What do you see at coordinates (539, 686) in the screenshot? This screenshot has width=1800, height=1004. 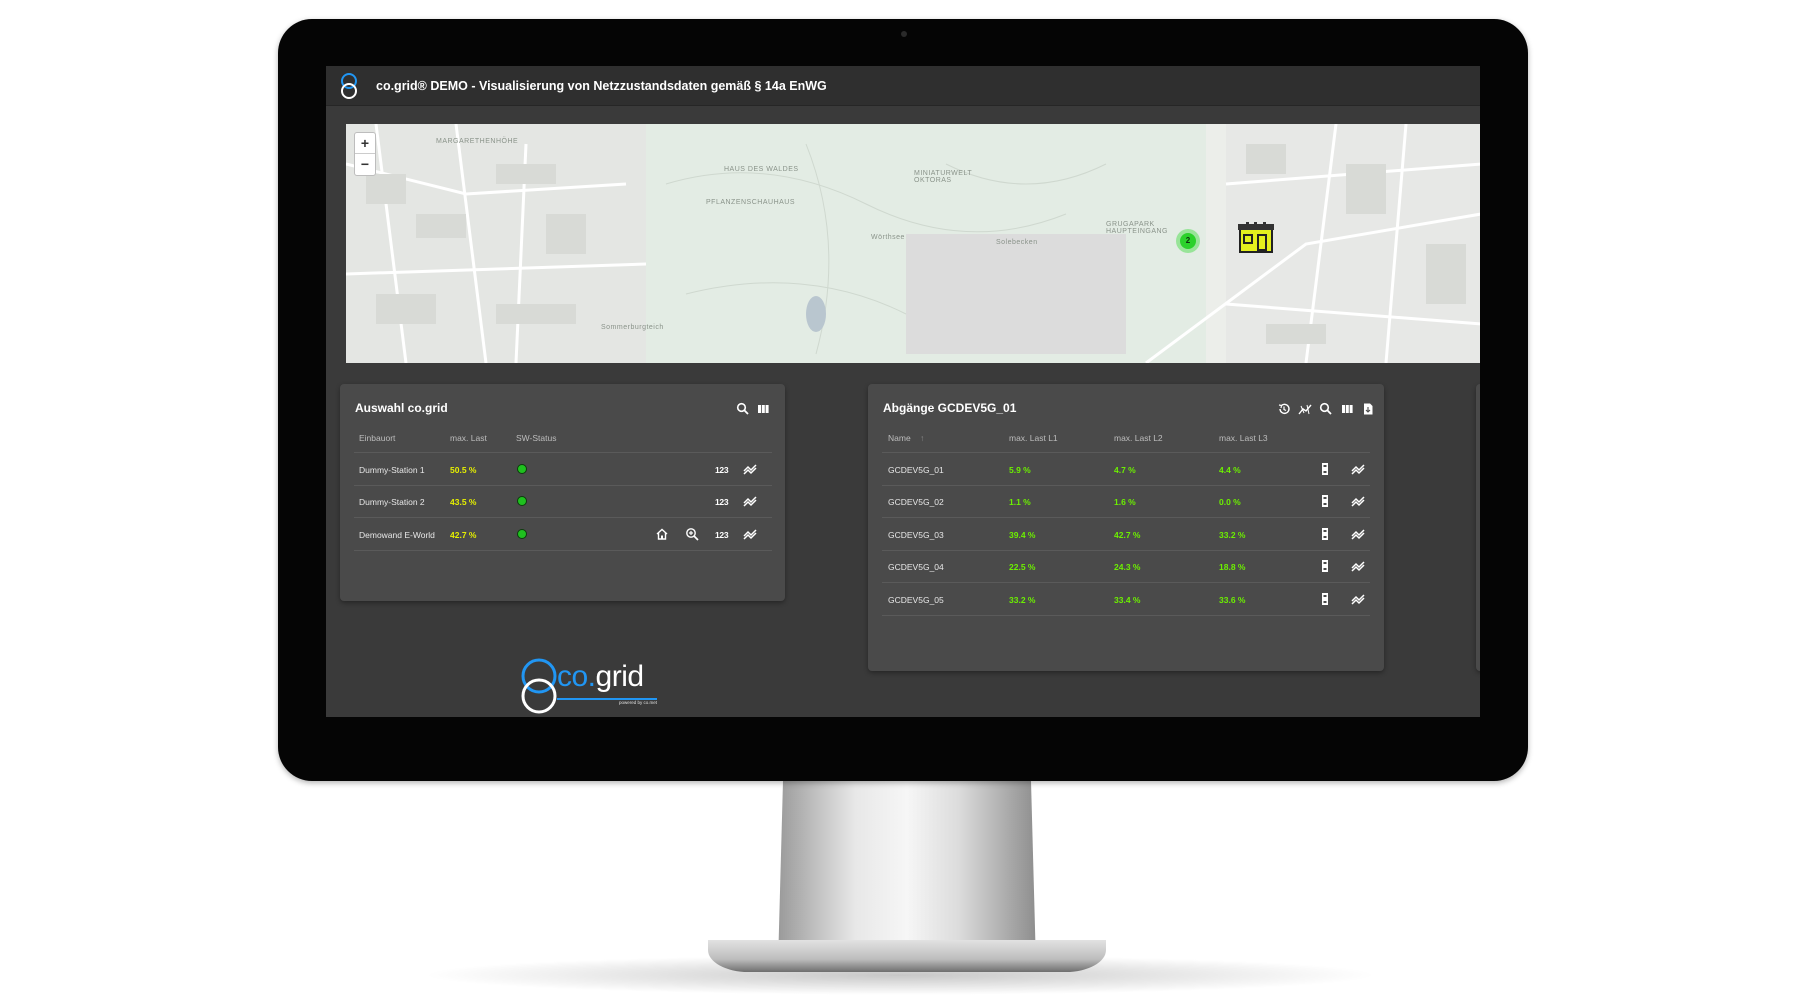 I see `cogrid-rings-icon` at bounding box center [539, 686].